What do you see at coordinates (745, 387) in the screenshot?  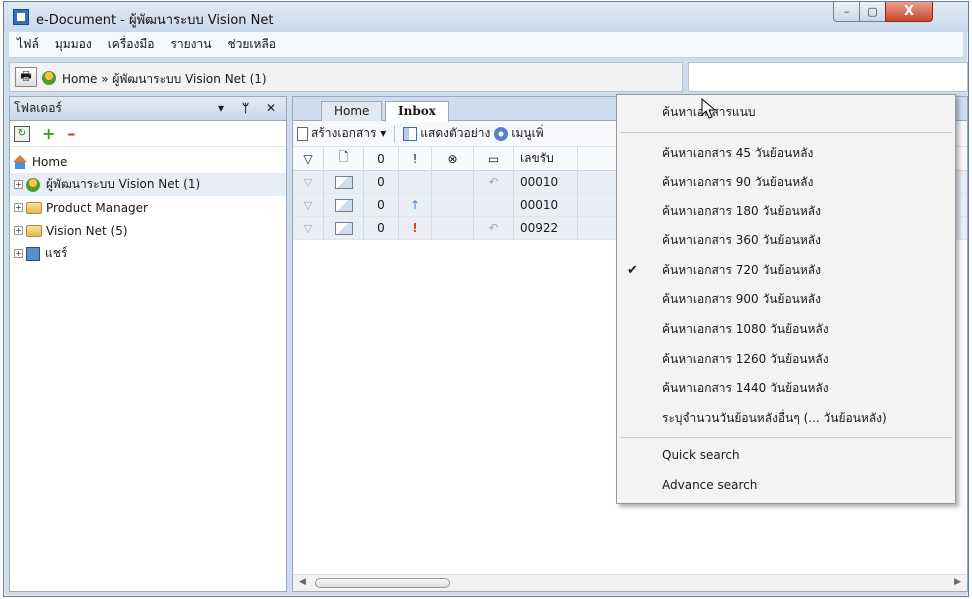 I see `menu-item-label: ค้นหาเอกสาร 1440 วันย้อนหลัง` at bounding box center [745, 387].